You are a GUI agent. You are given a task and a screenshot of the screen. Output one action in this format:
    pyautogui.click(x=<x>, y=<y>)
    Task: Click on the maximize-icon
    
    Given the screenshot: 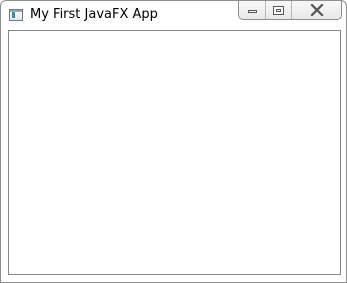 What is the action you would take?
    pyautogui.click(x=278, y=10)
    